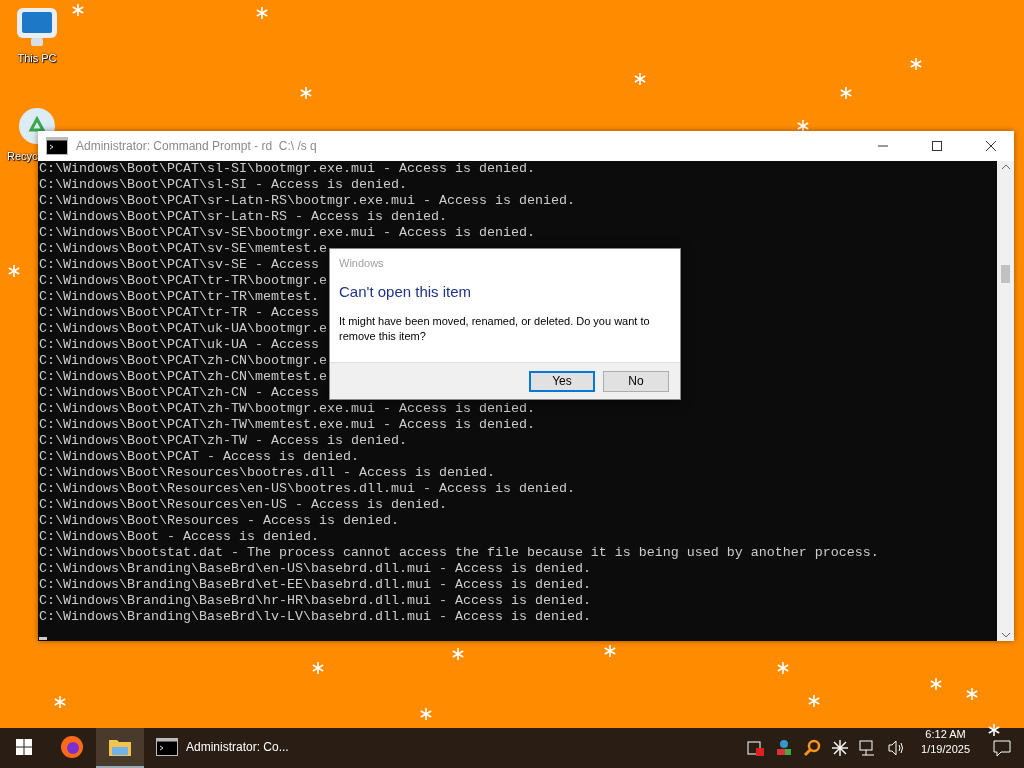 This screenshot has width=1024, height=768. Describe the element at coordinates (179, 345) in the screenshot. I see `console-line: C:\Windows\Boot\PCAT\uk-UA - Access` at that location.